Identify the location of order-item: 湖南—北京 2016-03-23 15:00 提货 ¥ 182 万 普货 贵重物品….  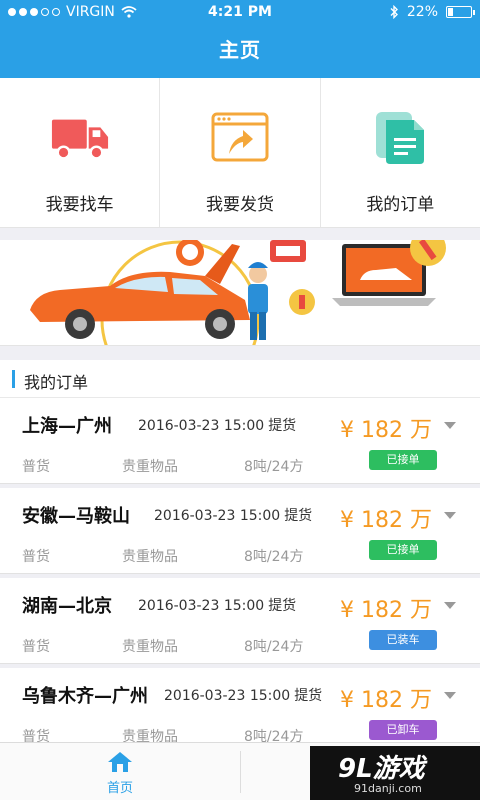
(240, 621).